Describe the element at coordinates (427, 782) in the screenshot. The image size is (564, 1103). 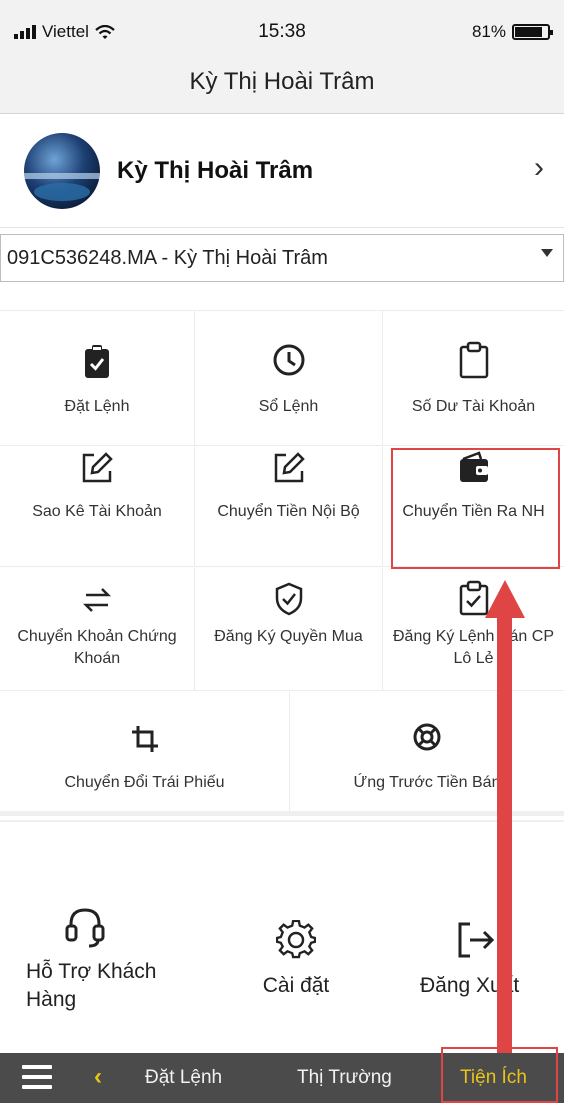
I see `grid-item-label: Ứng Trước Tiền Bán` at that location.